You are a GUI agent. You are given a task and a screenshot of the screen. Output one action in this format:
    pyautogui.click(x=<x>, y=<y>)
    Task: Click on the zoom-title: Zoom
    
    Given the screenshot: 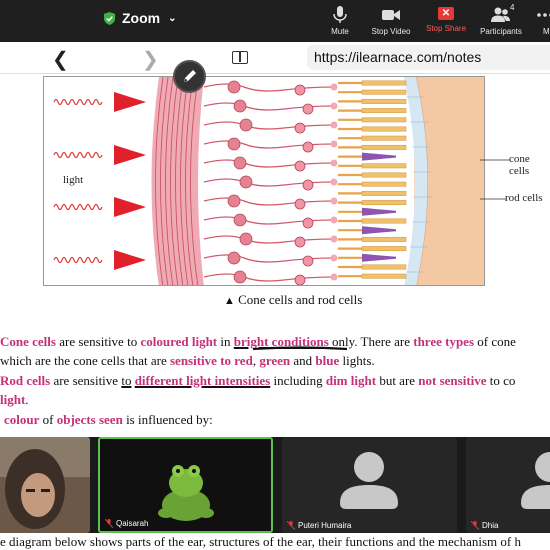 What is the action you would take?
    pyautogui.click(x=141, y=18)
    